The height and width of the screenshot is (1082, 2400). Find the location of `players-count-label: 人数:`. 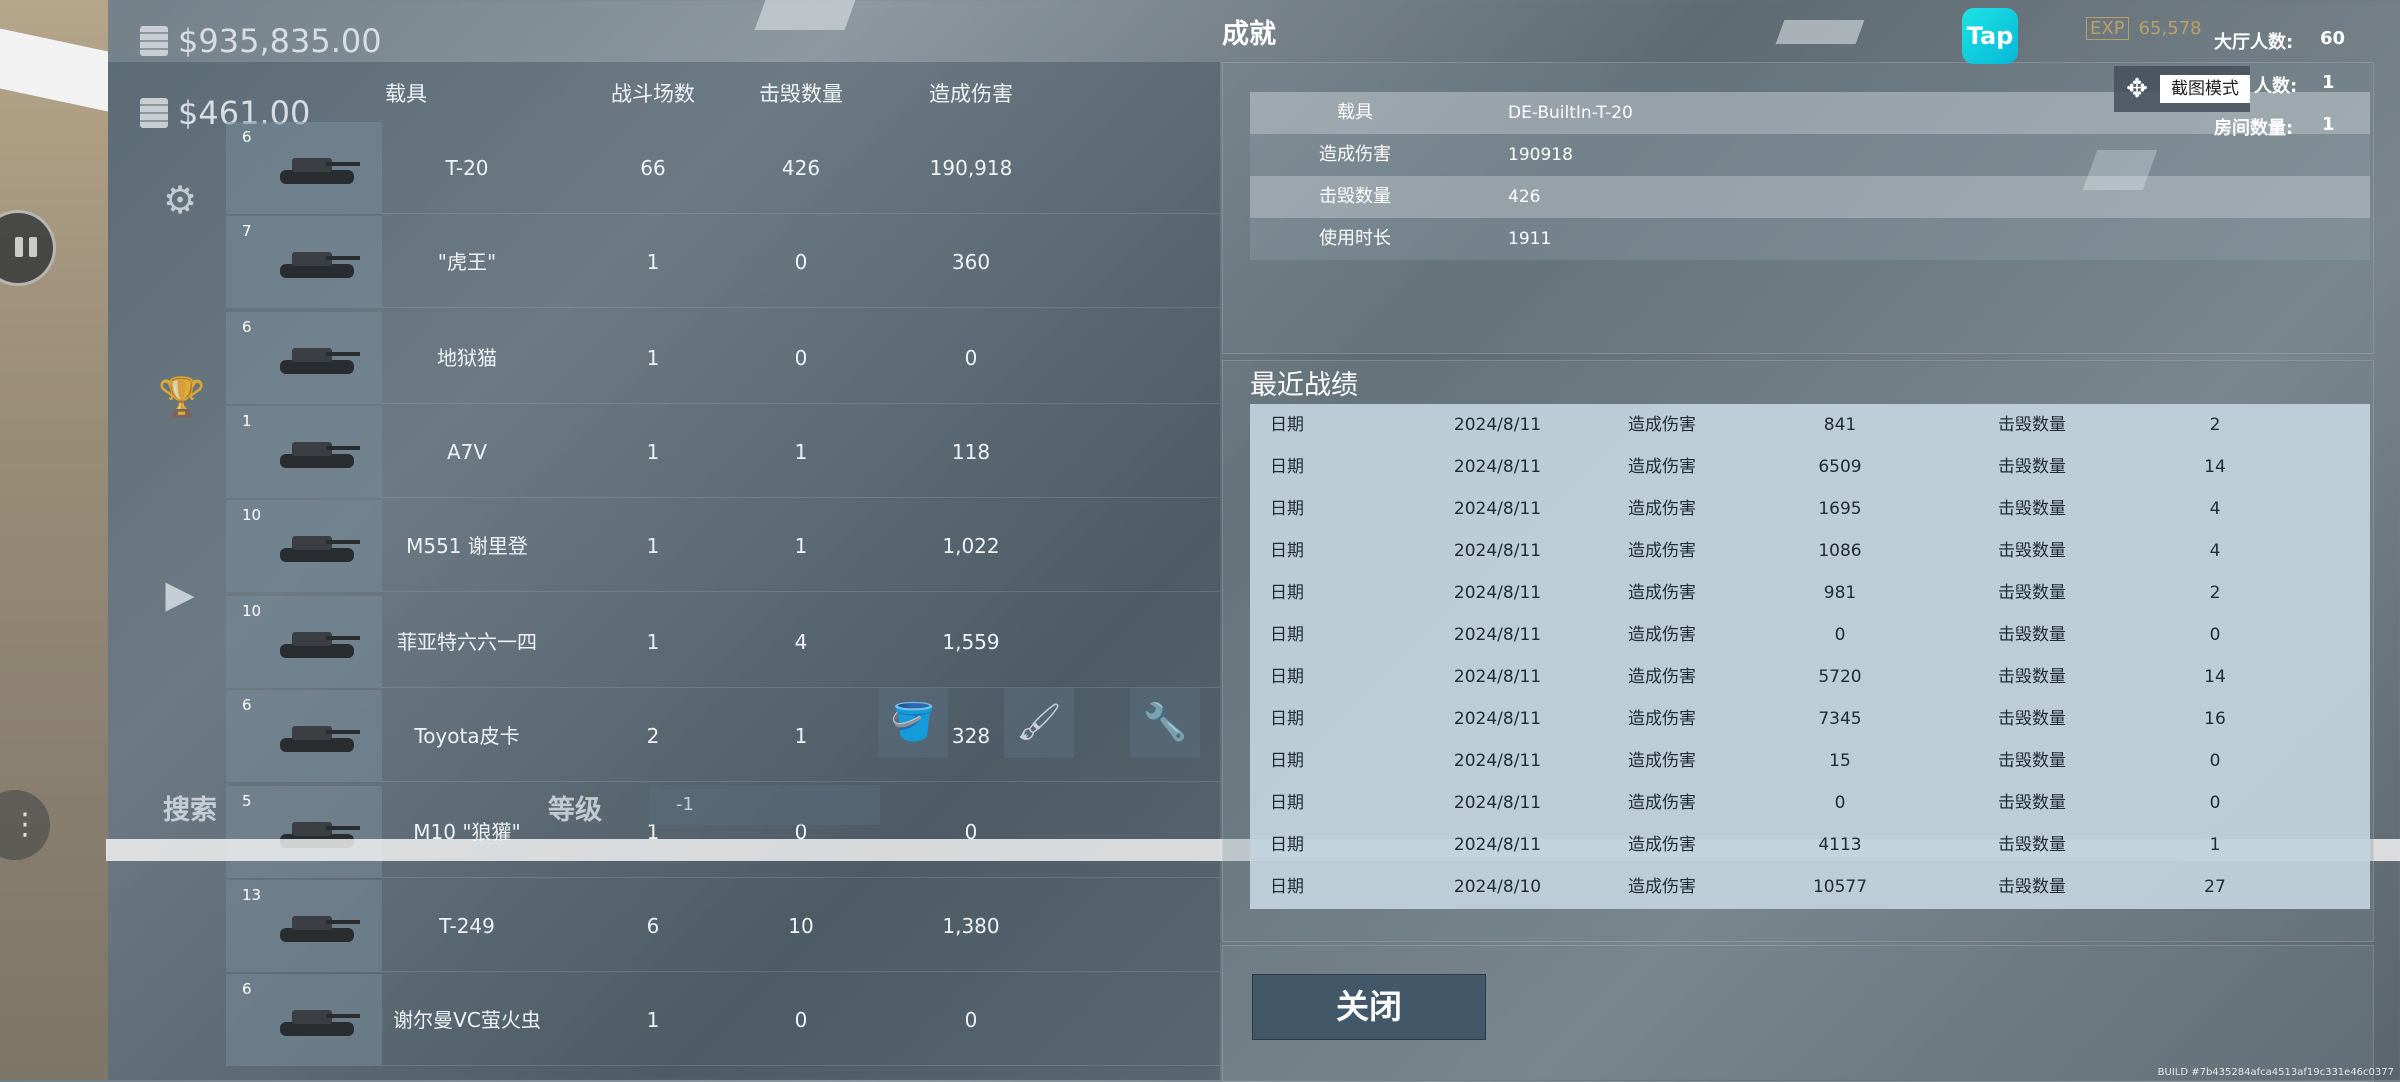

players-count-label: 人数: is located at coordinates (2276, 86).